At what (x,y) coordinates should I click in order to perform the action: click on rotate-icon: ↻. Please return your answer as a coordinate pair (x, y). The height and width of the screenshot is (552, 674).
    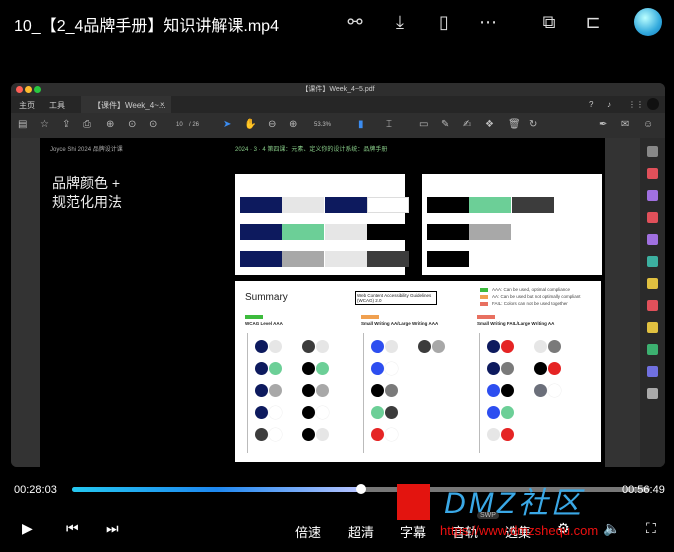
    Looking at the image, I should click on (533, 124).